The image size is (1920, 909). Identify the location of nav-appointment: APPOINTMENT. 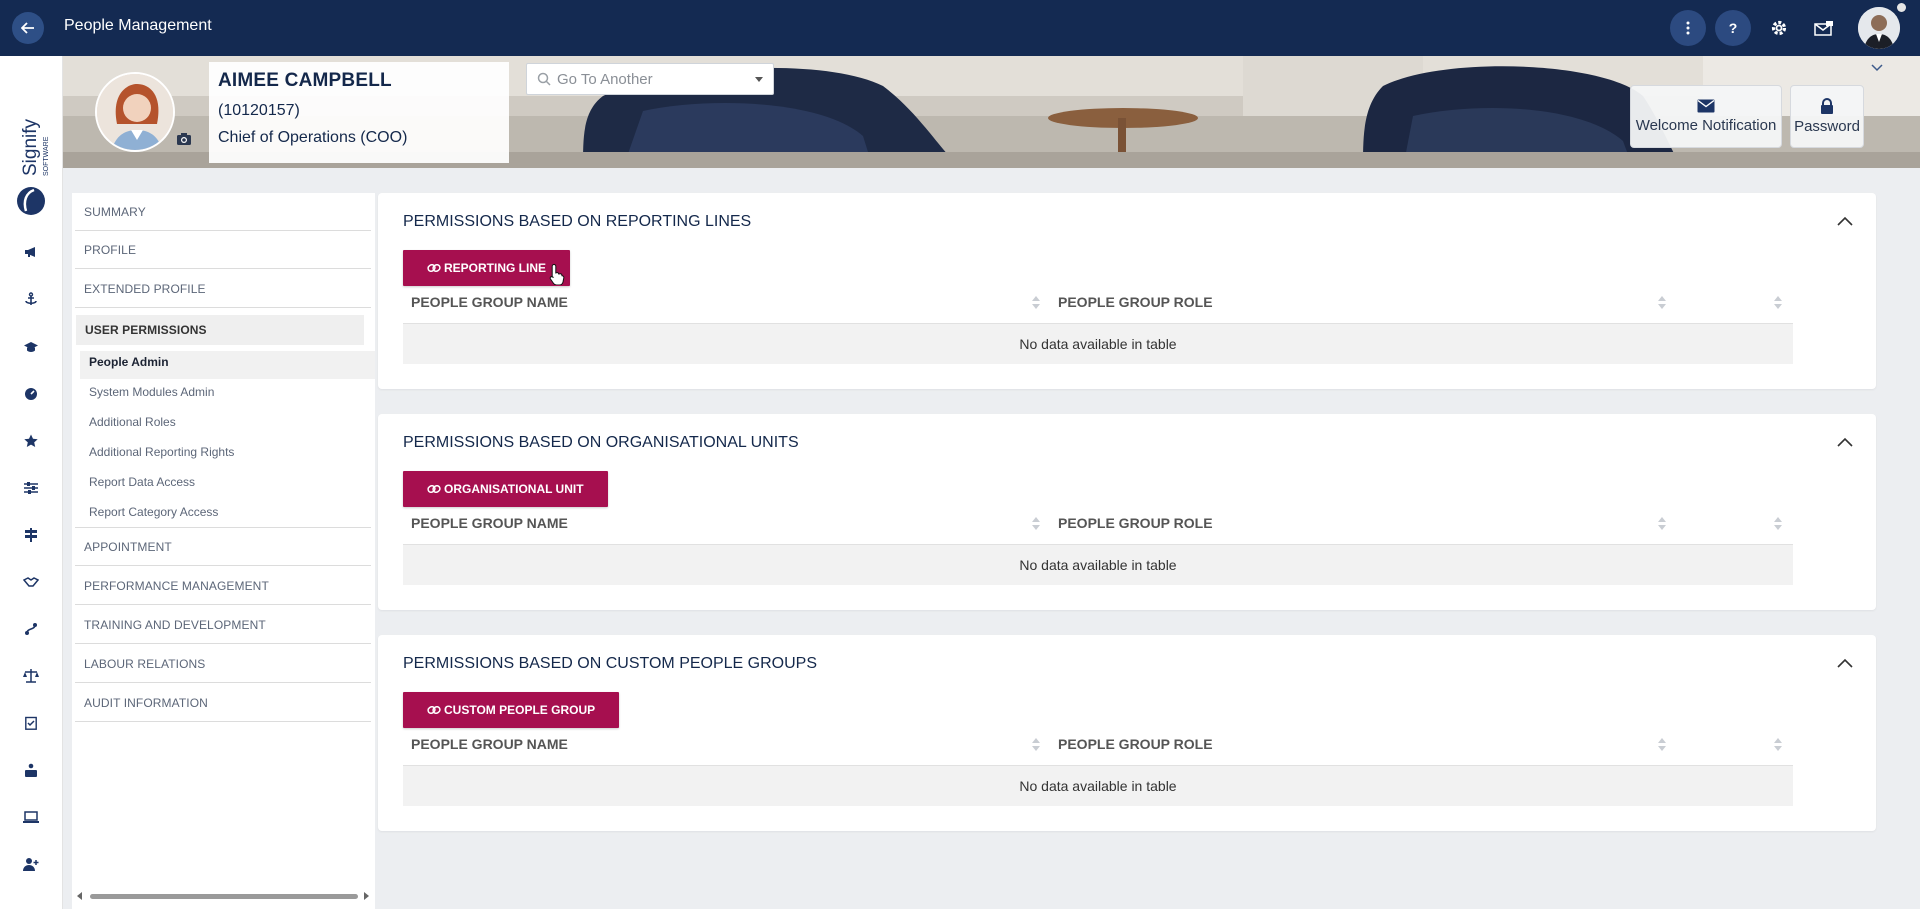
(223, 547).